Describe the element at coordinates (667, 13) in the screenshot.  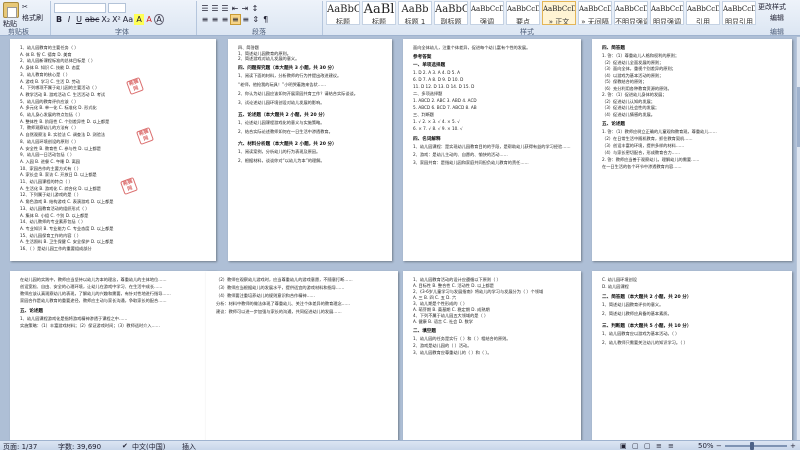
I see `style-intense-emphasis: AaBbCcD 明显强调` at that location.